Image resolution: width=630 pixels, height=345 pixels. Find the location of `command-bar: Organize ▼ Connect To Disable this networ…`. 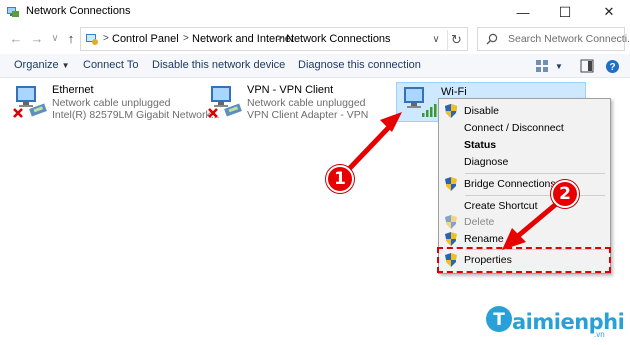

command-bar: Organize ▼ Connect To Disable this networ… is located at coordinates (315, 66).